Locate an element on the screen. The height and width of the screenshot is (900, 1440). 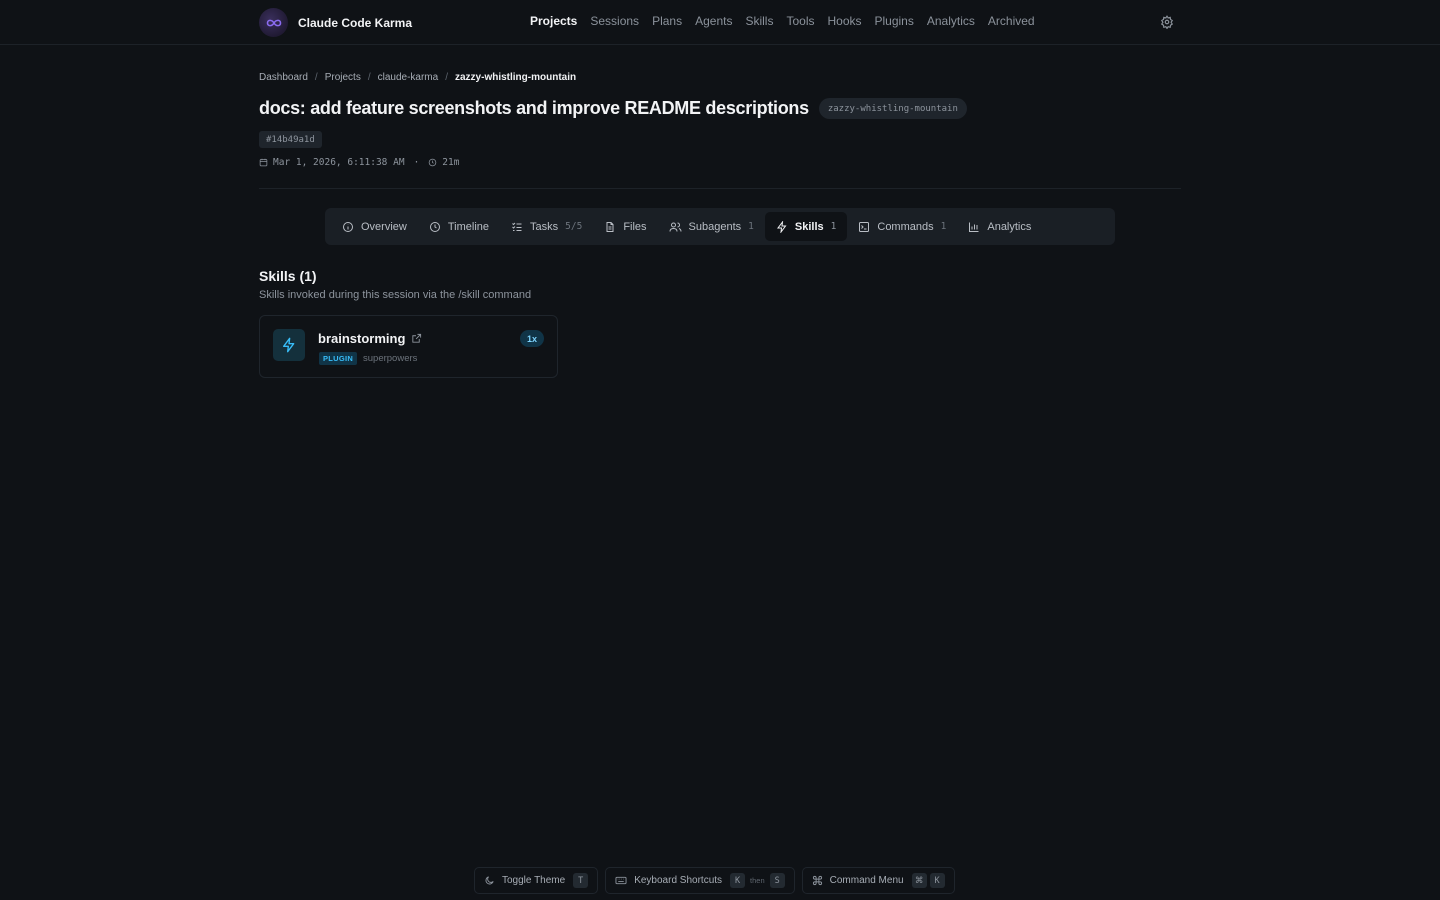
terminal-icon is located at coordinates (864, 226).